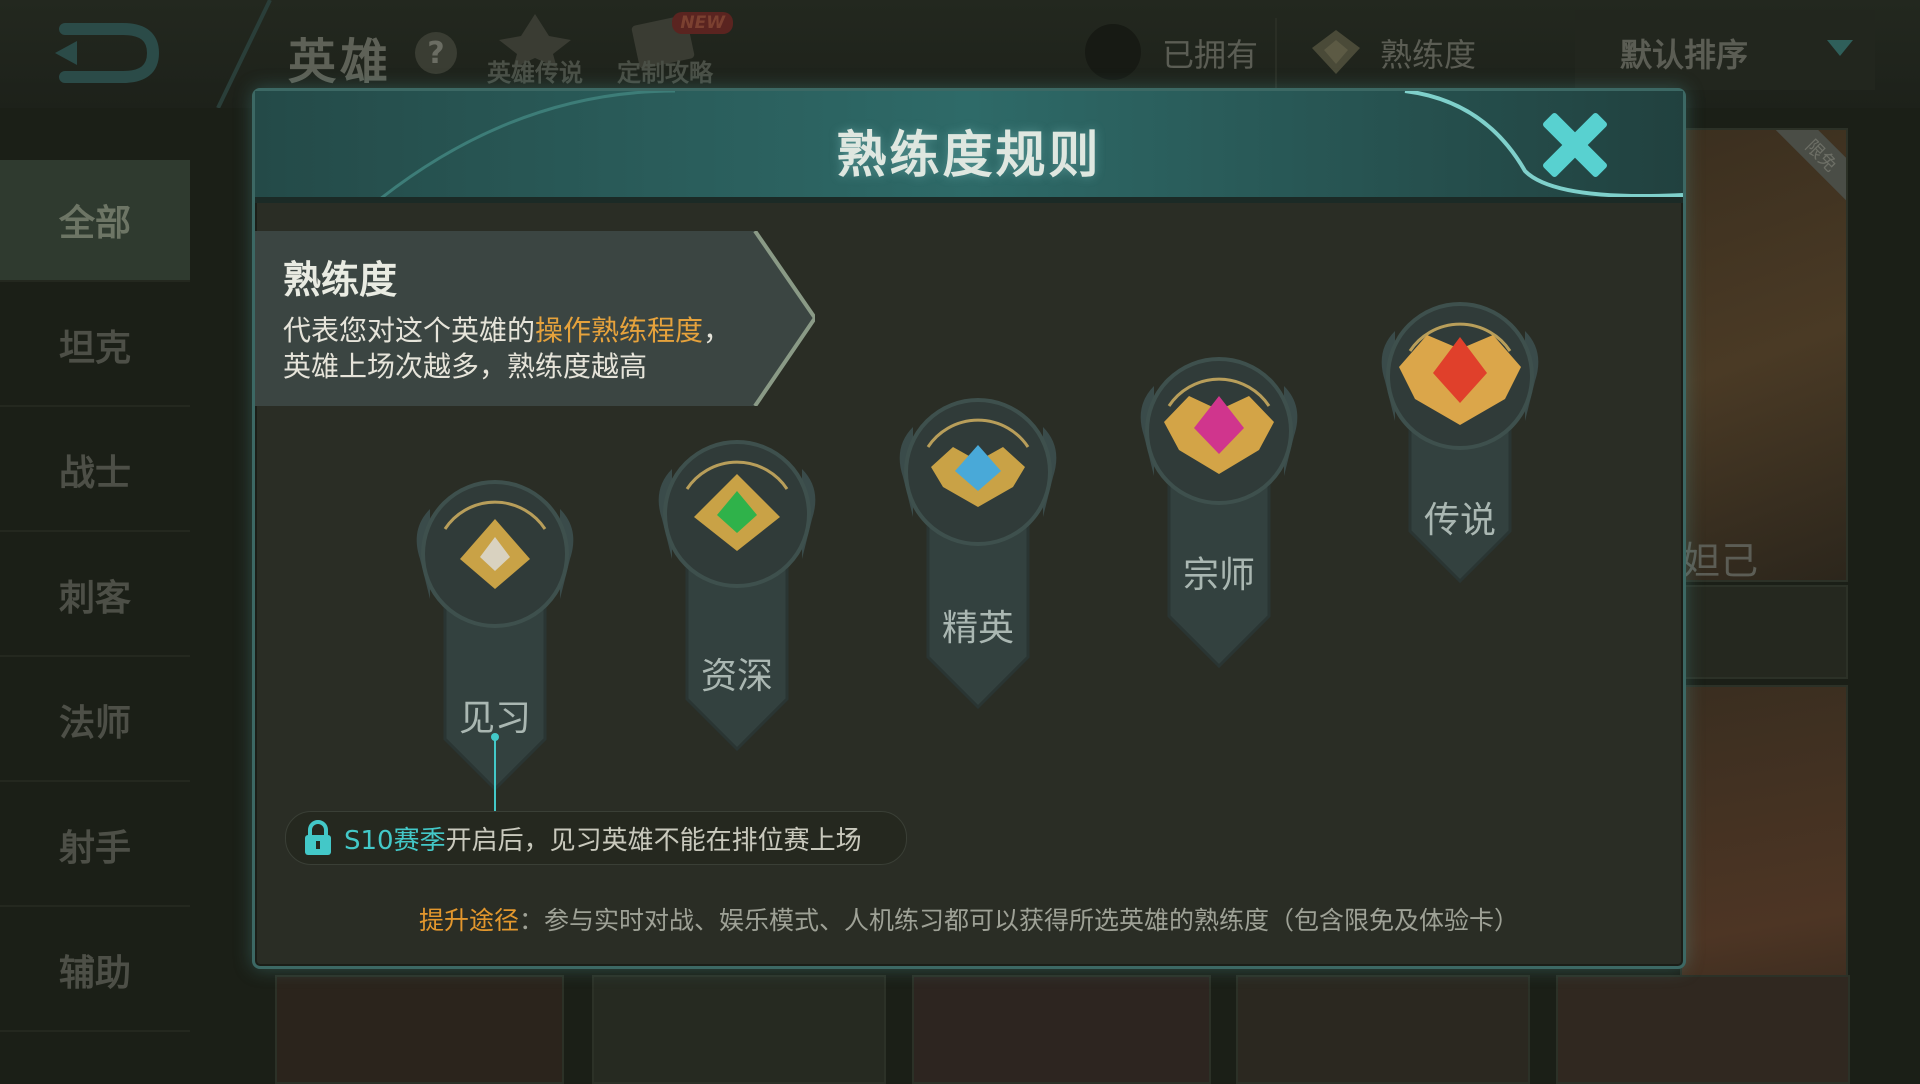 This screenshot has width=1920, height=1084. Describe the element at coordinates (1575, 145) in the screenshot. I see `close-icon` at that location.